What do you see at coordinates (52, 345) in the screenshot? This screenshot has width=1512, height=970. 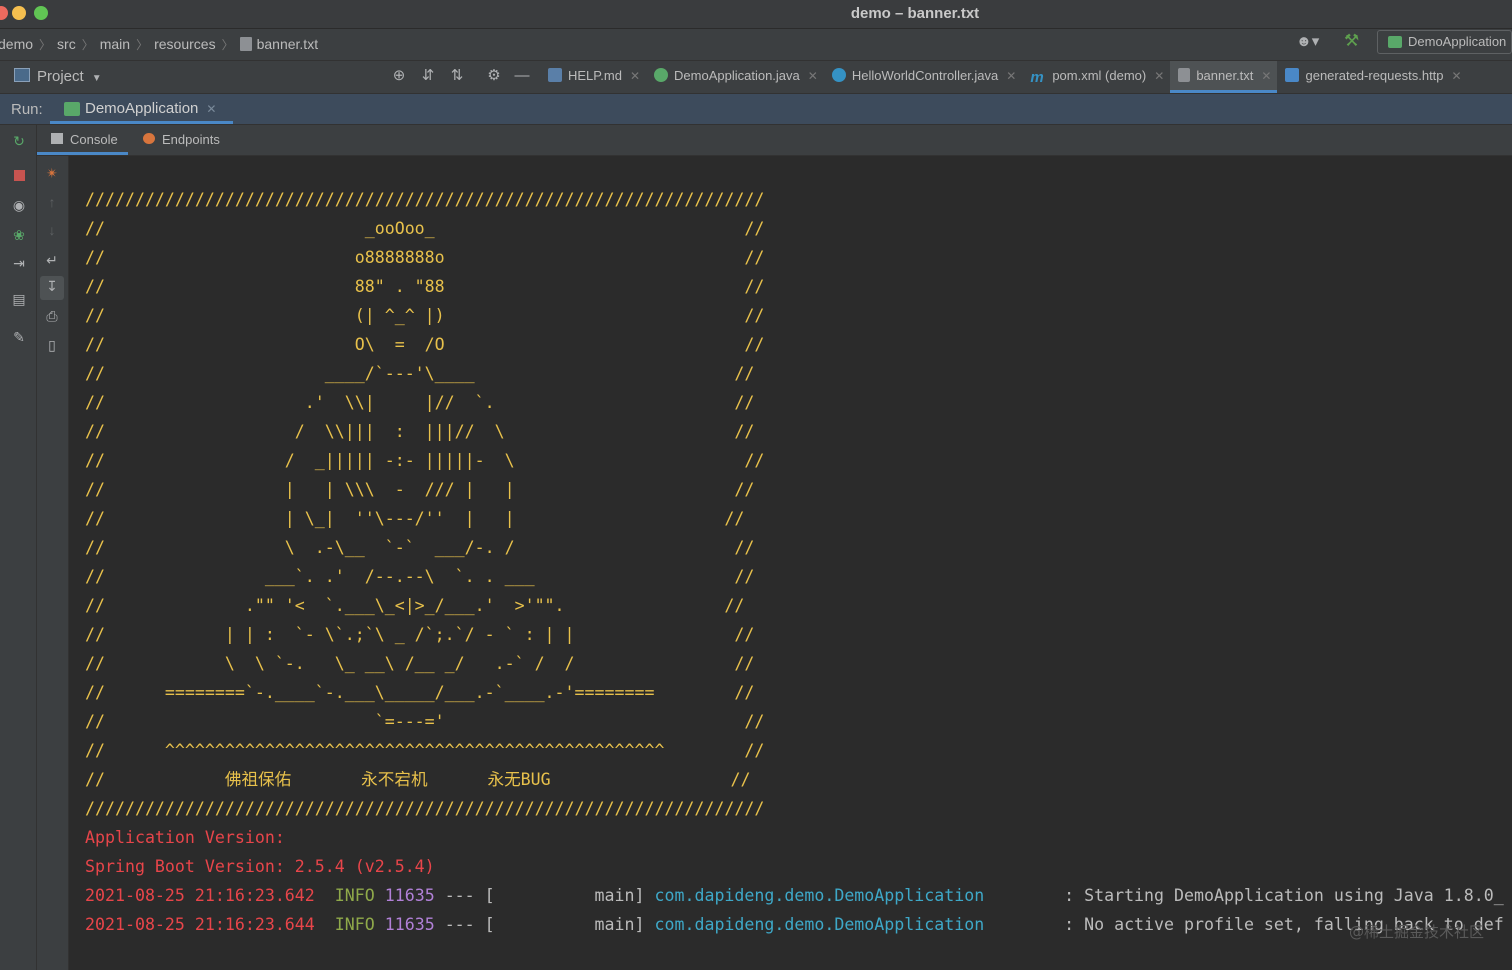 I see `trash-icon: ▯` at bounding box center [52, 345].